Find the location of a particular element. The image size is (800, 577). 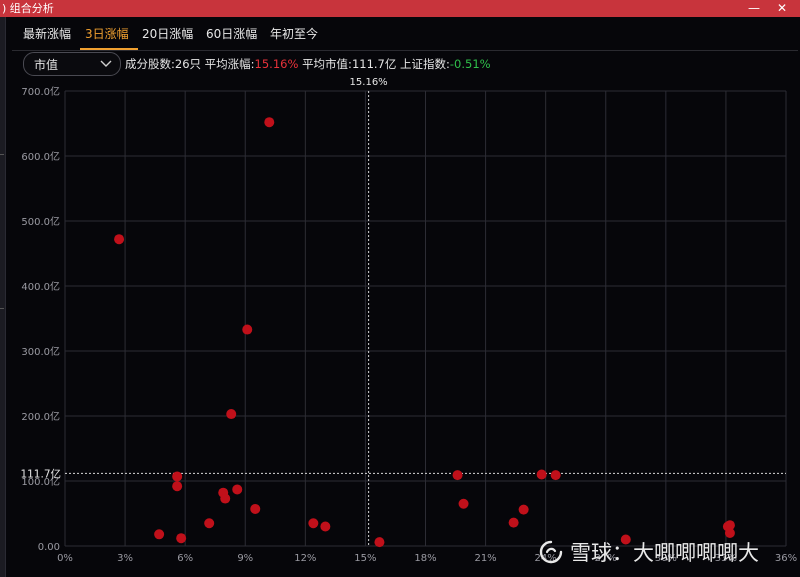

x-tick-label: 18% is located at coordinates (425, 558).